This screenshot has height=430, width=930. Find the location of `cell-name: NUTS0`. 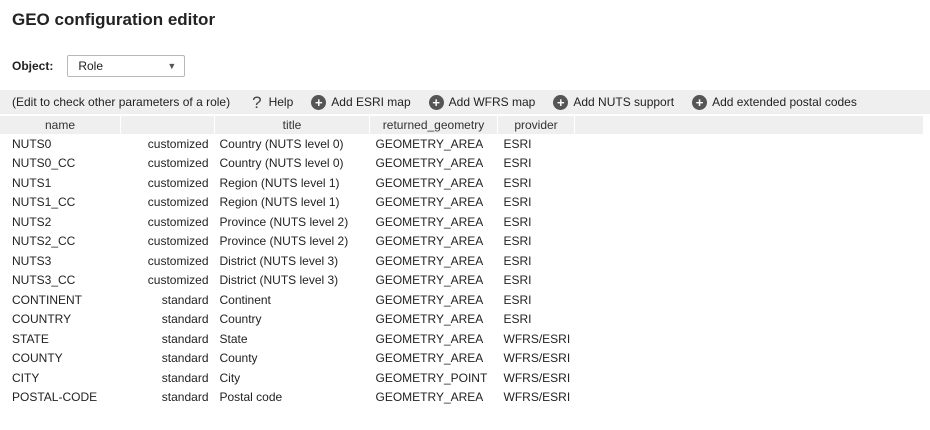

cell-name: NUTS0 is located at coordinates (32, 143).